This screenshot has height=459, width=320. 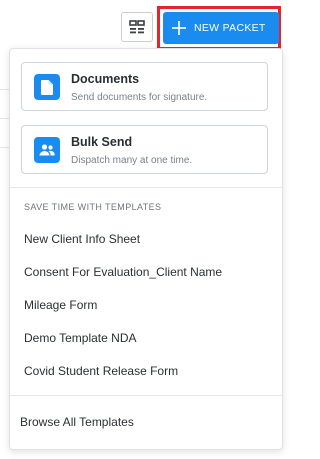 I want to click on templates-section-header: SAVE TIME WITH TEMPLATES, so click(x=93, y=207).